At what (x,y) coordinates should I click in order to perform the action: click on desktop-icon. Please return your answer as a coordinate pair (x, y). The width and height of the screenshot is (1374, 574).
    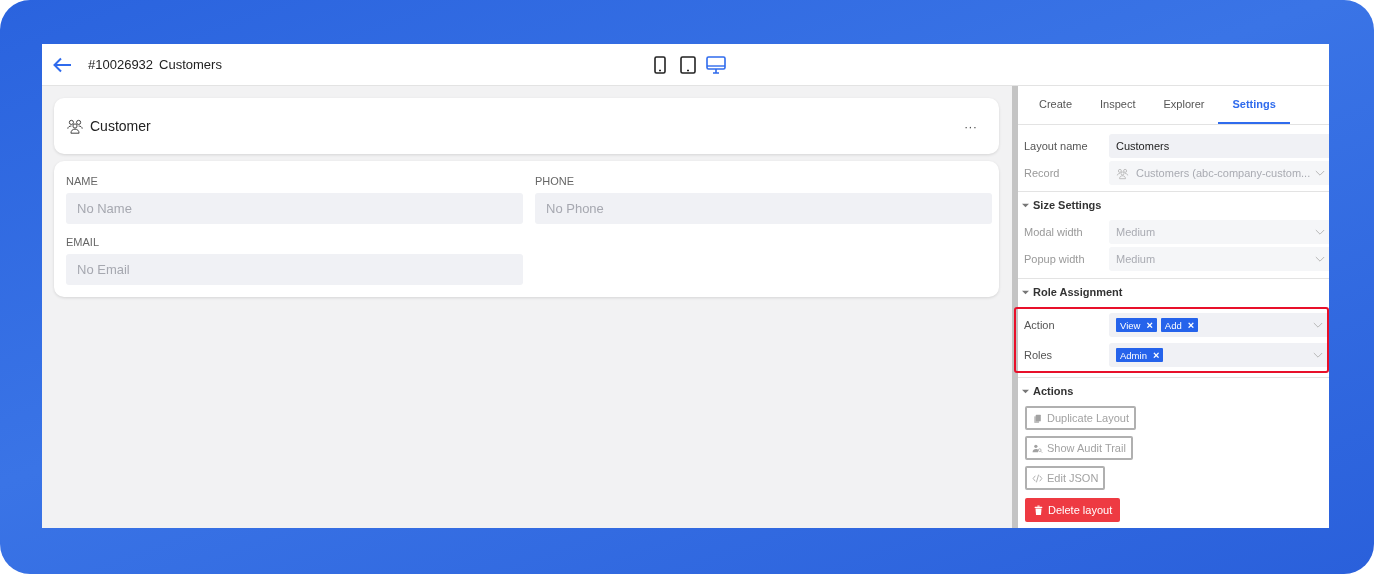
    Looking at the image, I should click on (716, 65).